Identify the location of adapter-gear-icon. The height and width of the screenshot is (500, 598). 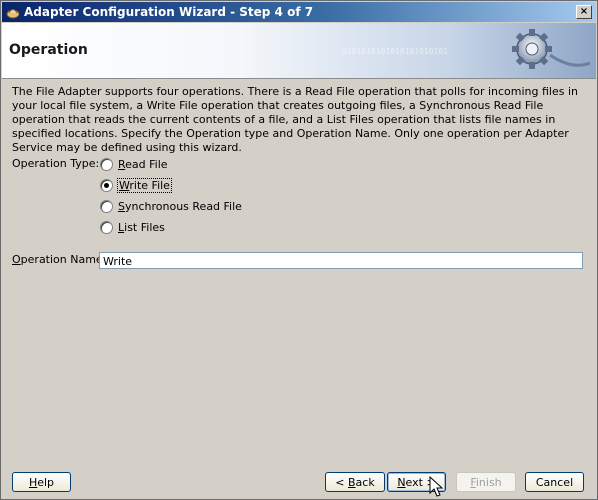
(551, 49).